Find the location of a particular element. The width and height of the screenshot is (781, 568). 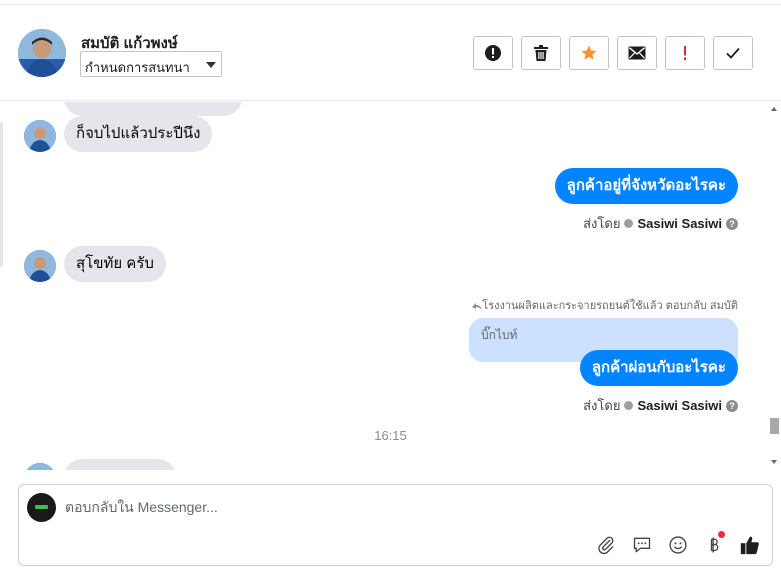

contact-avatar is located at coordinates (42, 53).